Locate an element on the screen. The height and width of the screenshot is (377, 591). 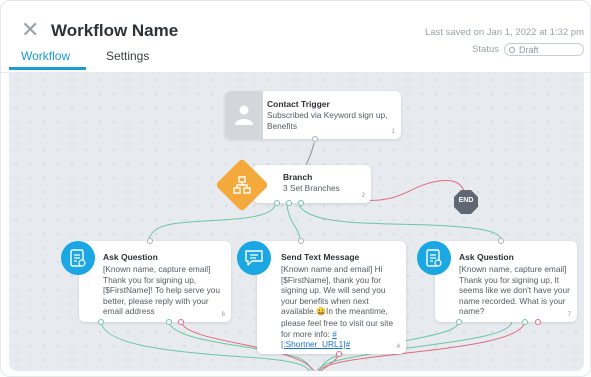
branch-node: Branch 3 Set Branches 2 is located at coordinates (312, 185).